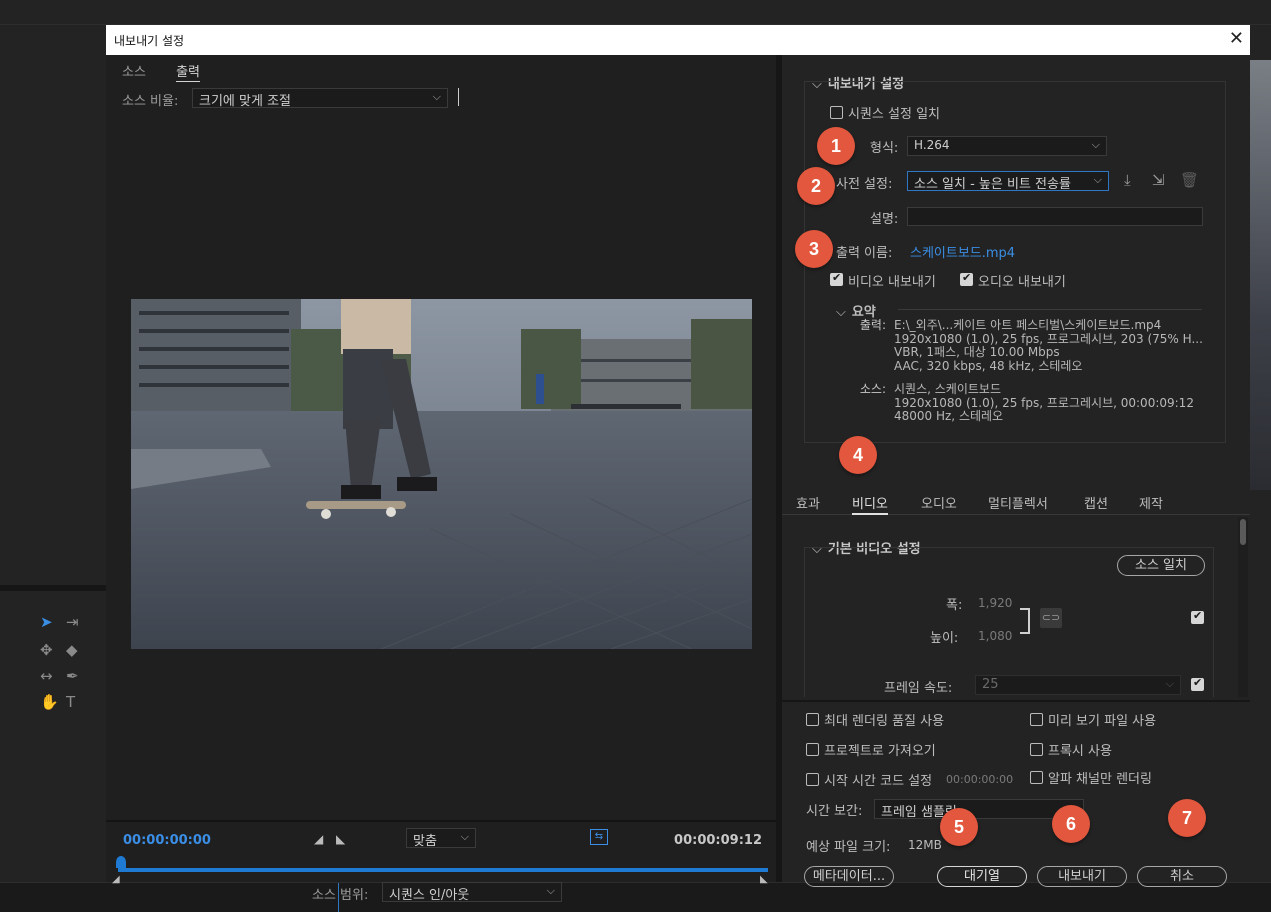 Image resolution: width=1271 pixels, height=912 pixels. I want to click on export-video-checkbox, so click(836, 278).